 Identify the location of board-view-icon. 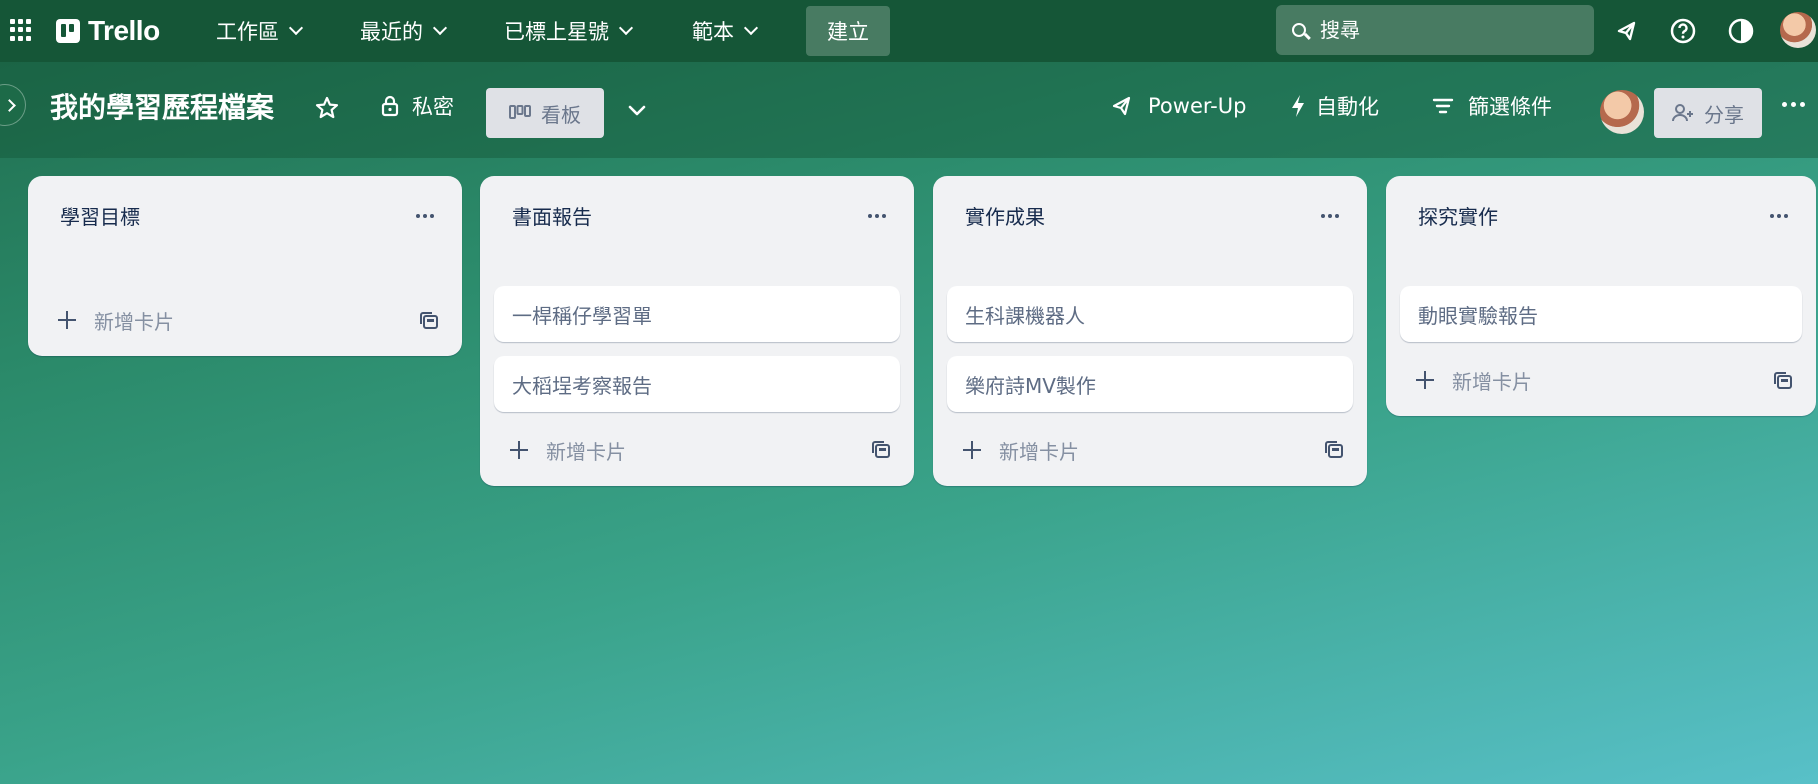
(520, 112).